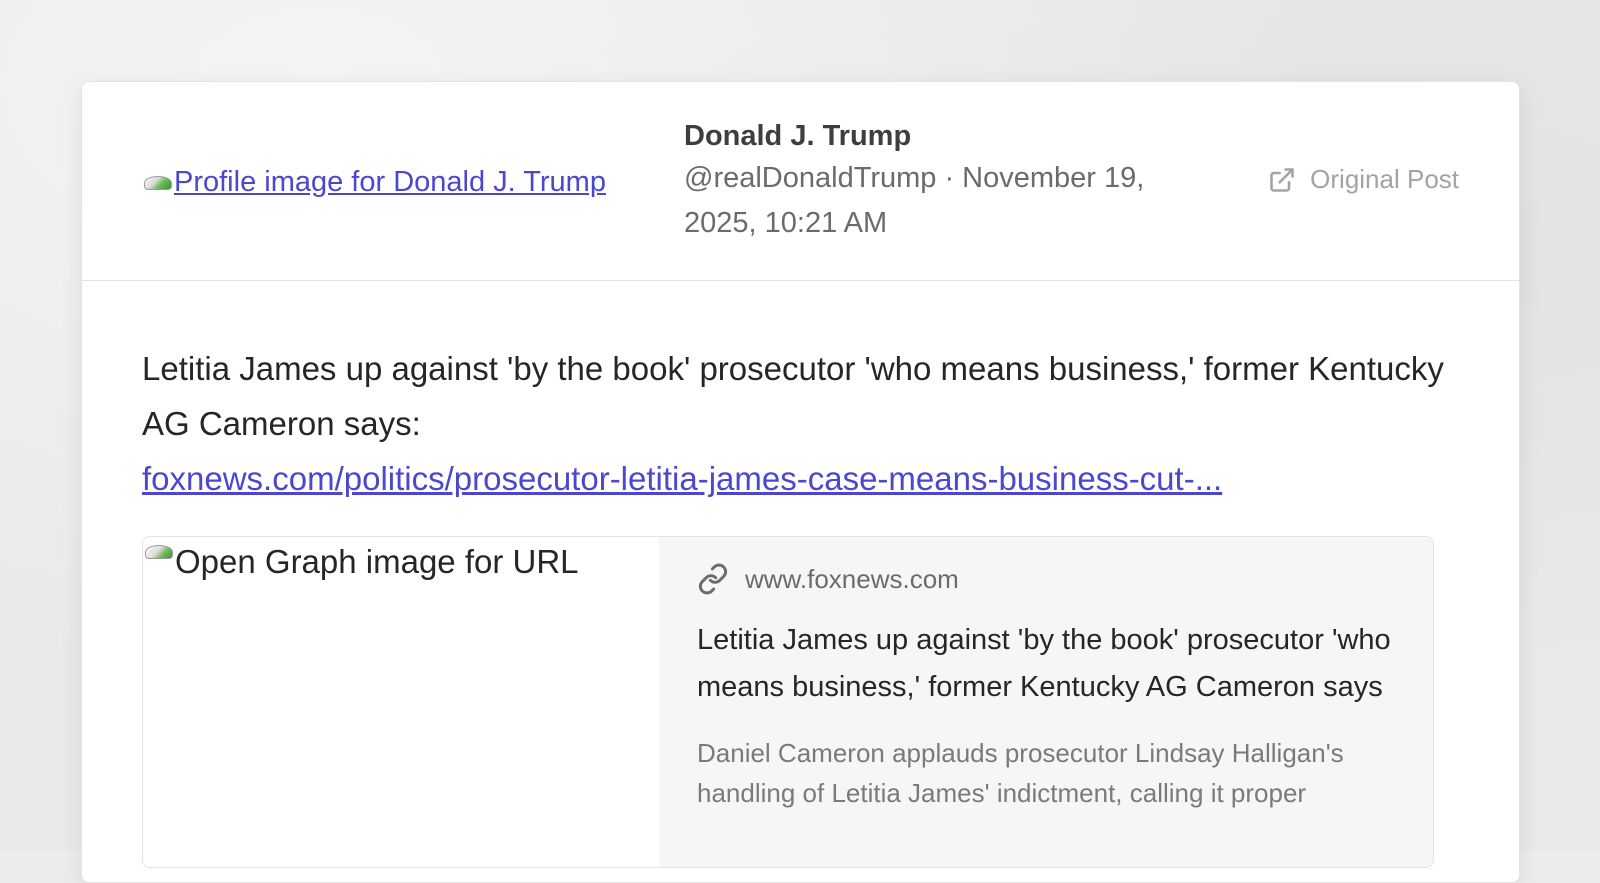  I want to click on og-image-alt-text: Open Graph image for URL, so click(377, 562).